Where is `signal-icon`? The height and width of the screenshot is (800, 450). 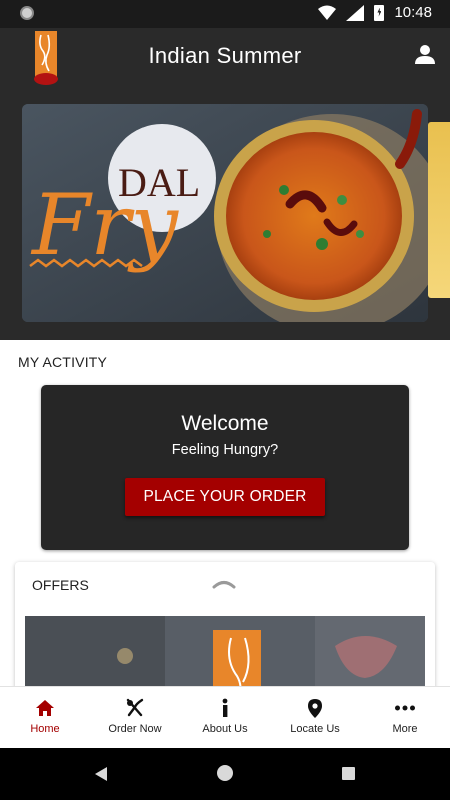
signal-icon is located at coordinates (355, 12).